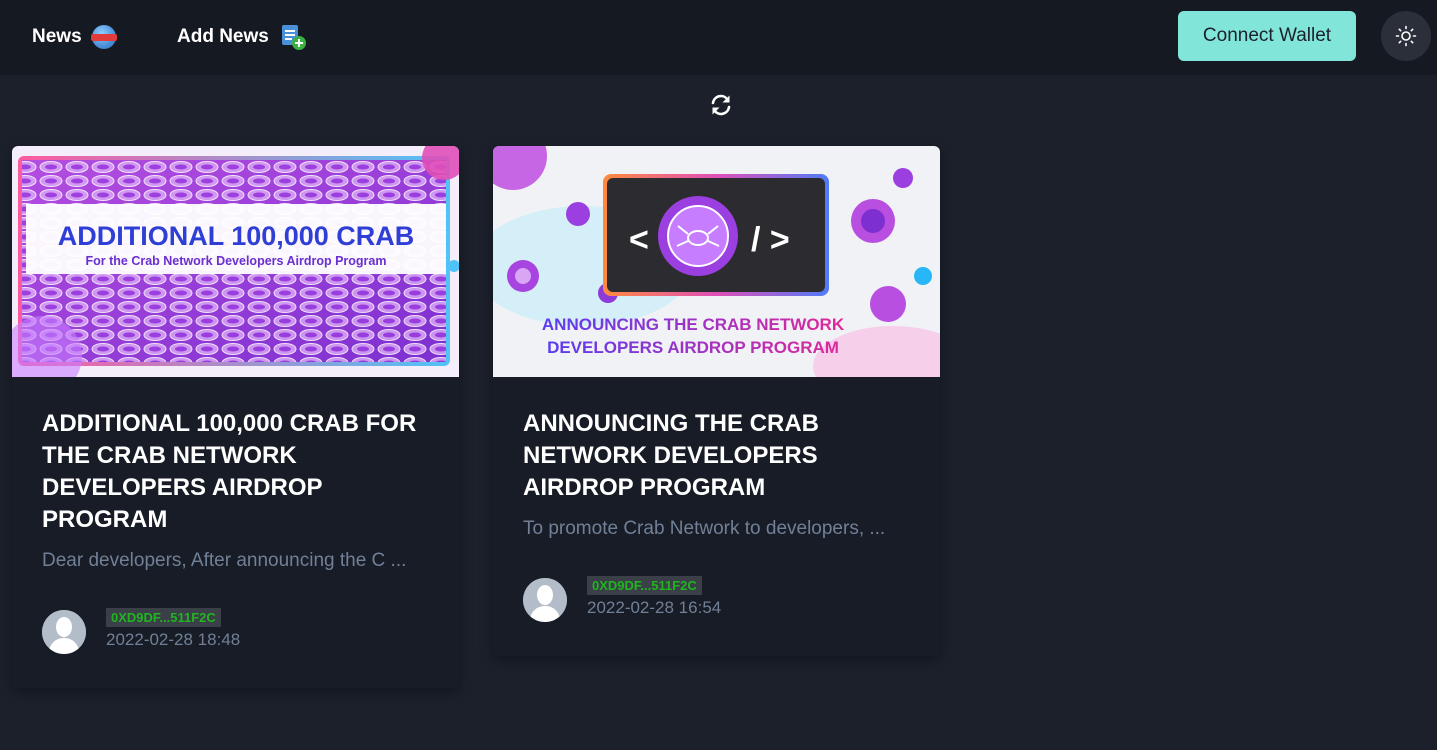  I want to click on sun-icon, so click(1406, 36).